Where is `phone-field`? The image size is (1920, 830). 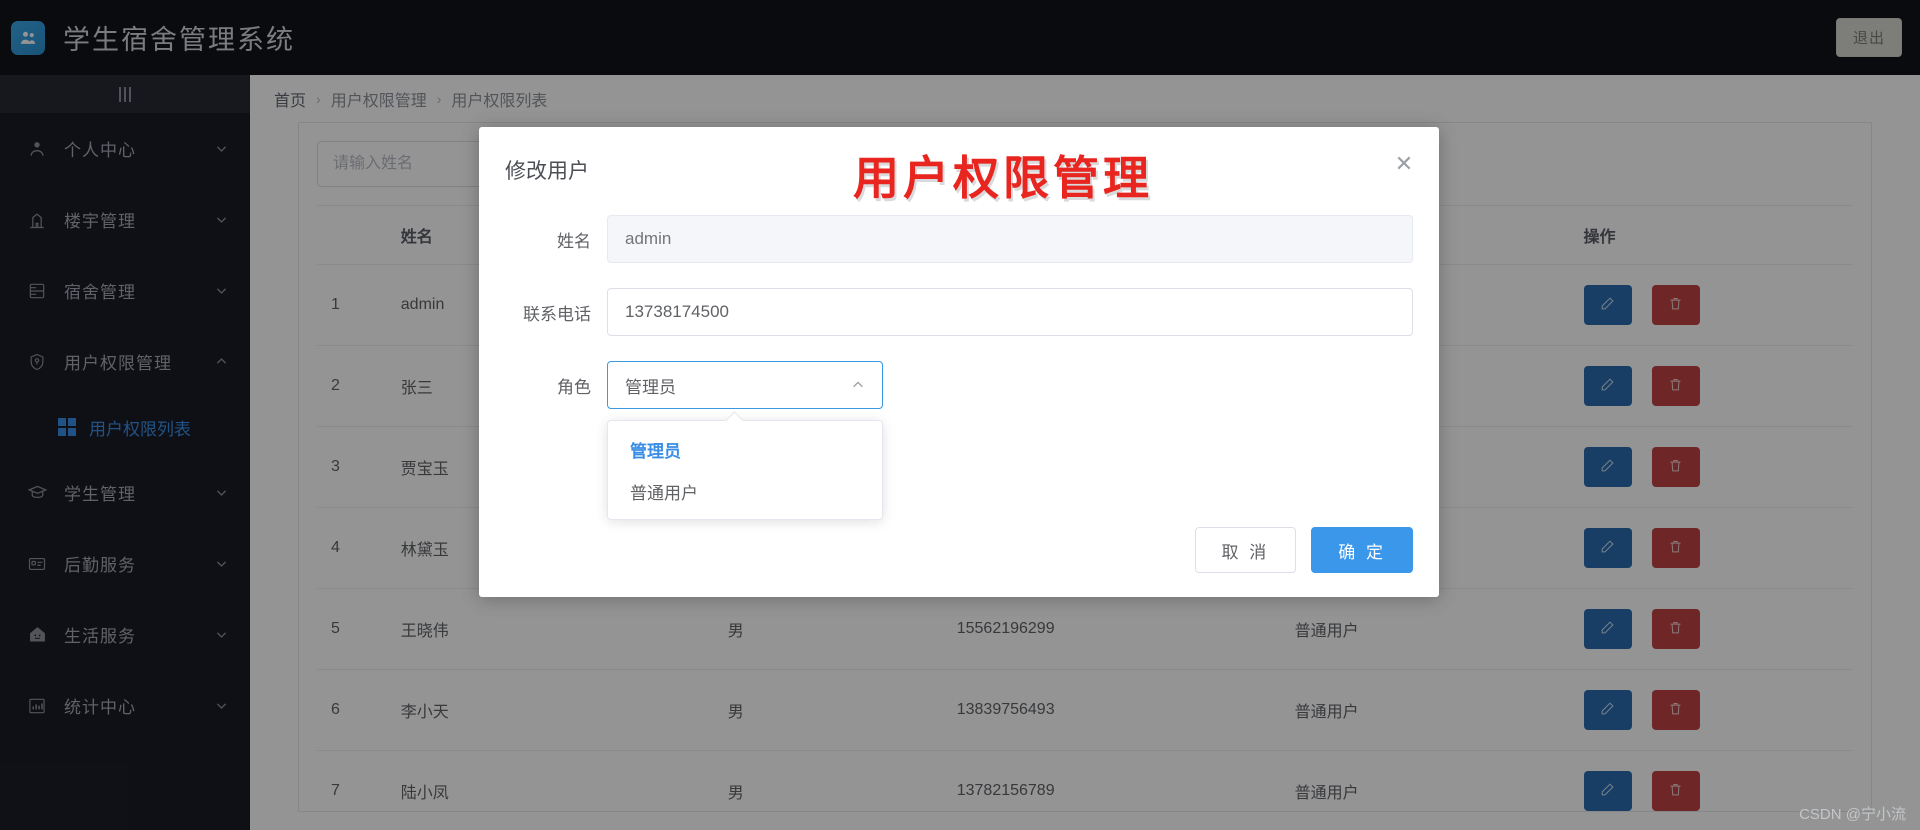
phone-field is located at coordinates (1010, 312).